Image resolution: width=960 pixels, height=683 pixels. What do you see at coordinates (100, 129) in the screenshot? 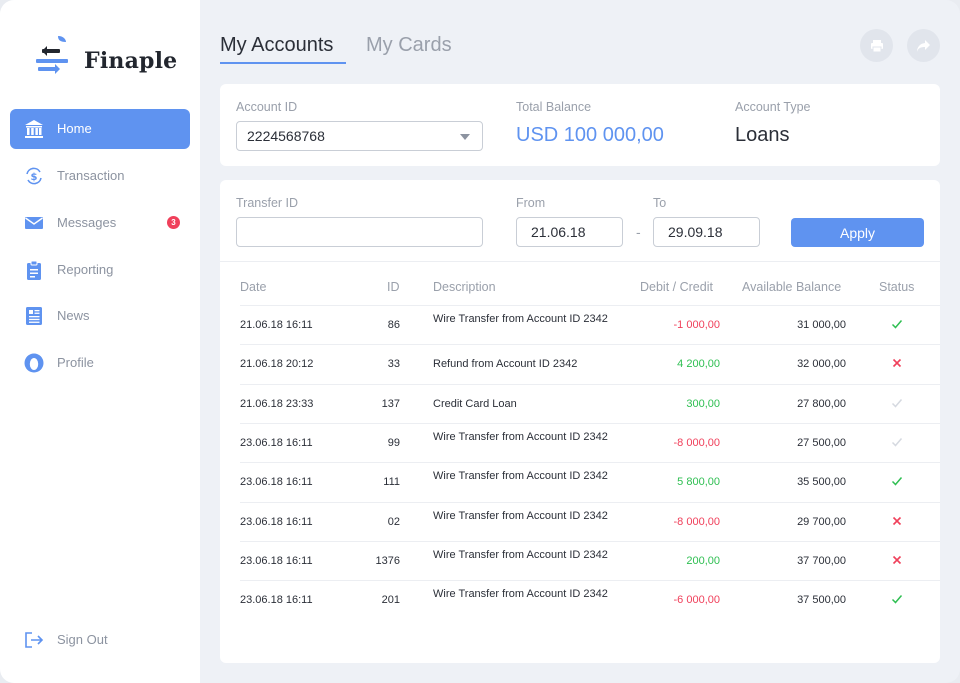
I see `sidebar-item-home: Home` at bounding box center [100, 129].